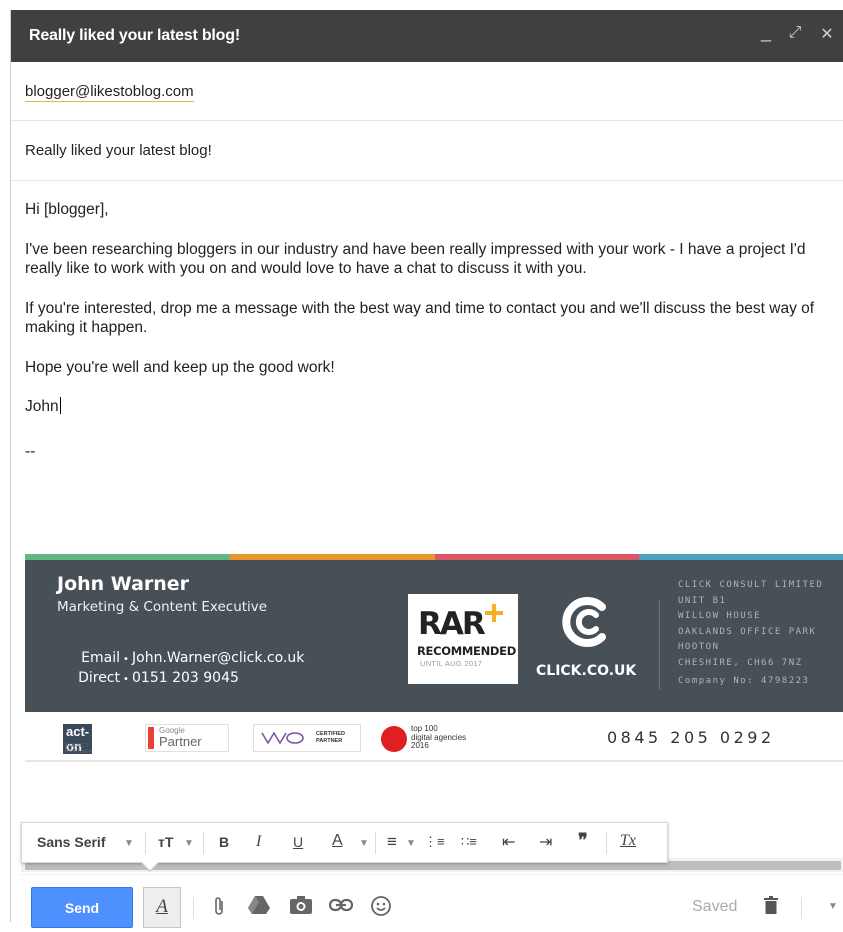 The height and width of the screenshot is (932, 843). What do you see at coordinates (219, 907) in the screenshot?
I see `attach-file-icon` at bounding box center [219, 907].